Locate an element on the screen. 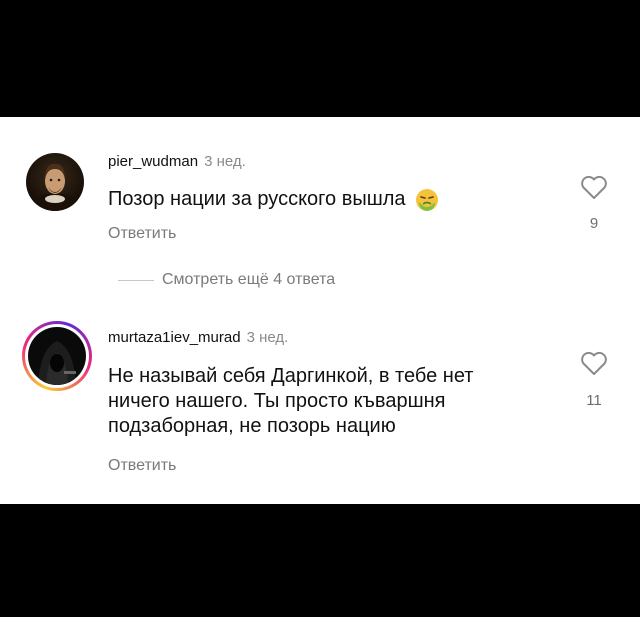 This screenshot has width=640, height=617. nauseated-face-icon is located at coordinates (427, 199).